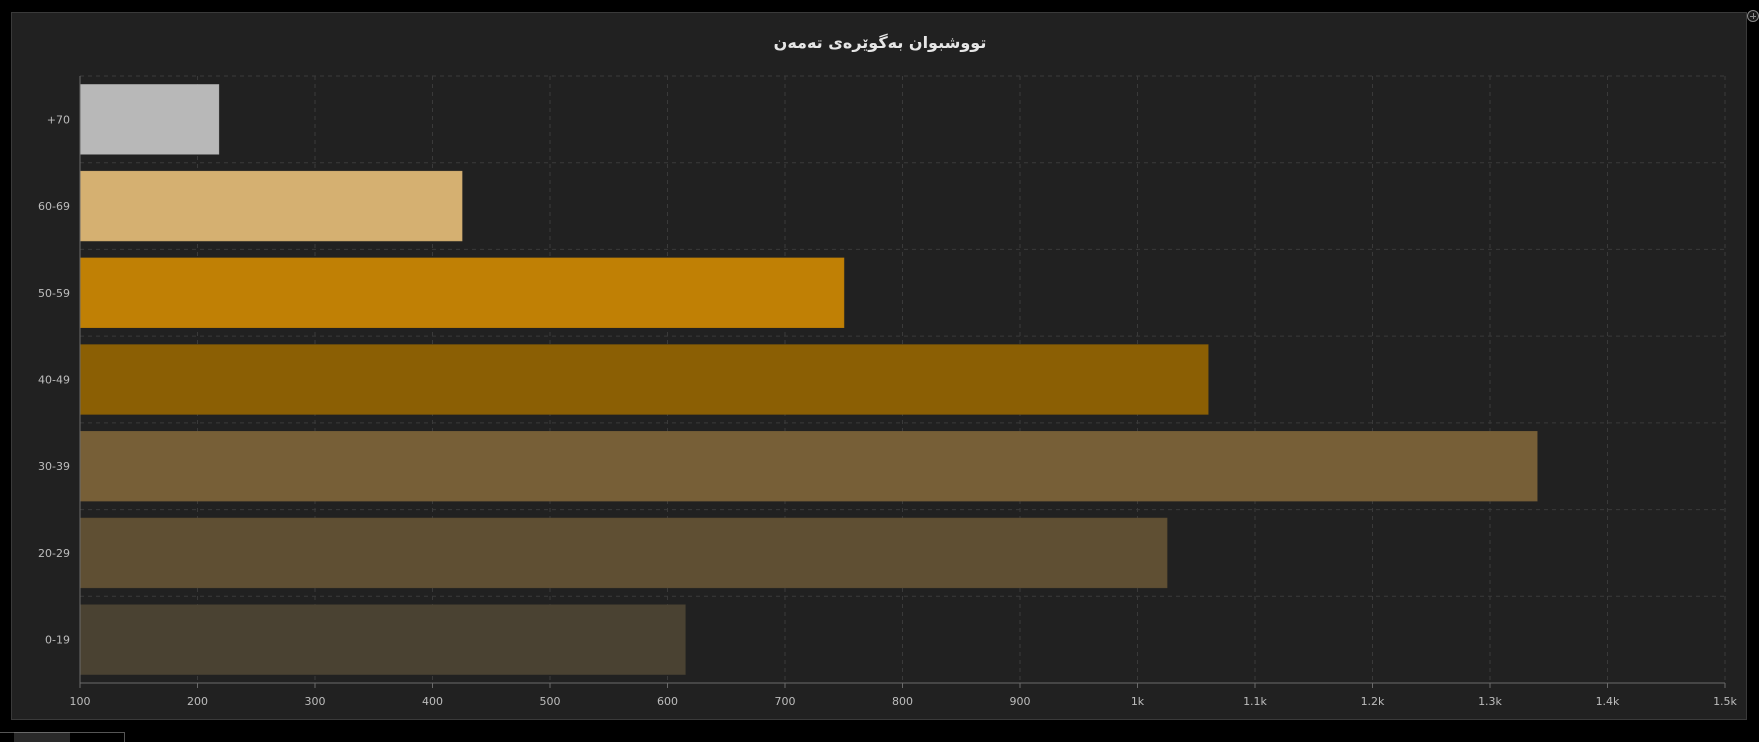 The width and height of the screenshot is (1759, 742). I want to click on x-tick-label: 100, so click(80, 701).